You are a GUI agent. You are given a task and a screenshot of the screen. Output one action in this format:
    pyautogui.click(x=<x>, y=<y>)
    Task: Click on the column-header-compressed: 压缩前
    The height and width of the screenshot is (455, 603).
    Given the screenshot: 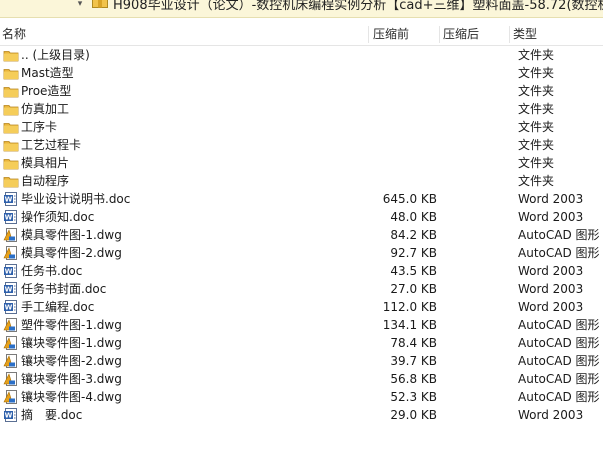 What is the action you would take?
    pyautogui.click(x=405, y=34)
    